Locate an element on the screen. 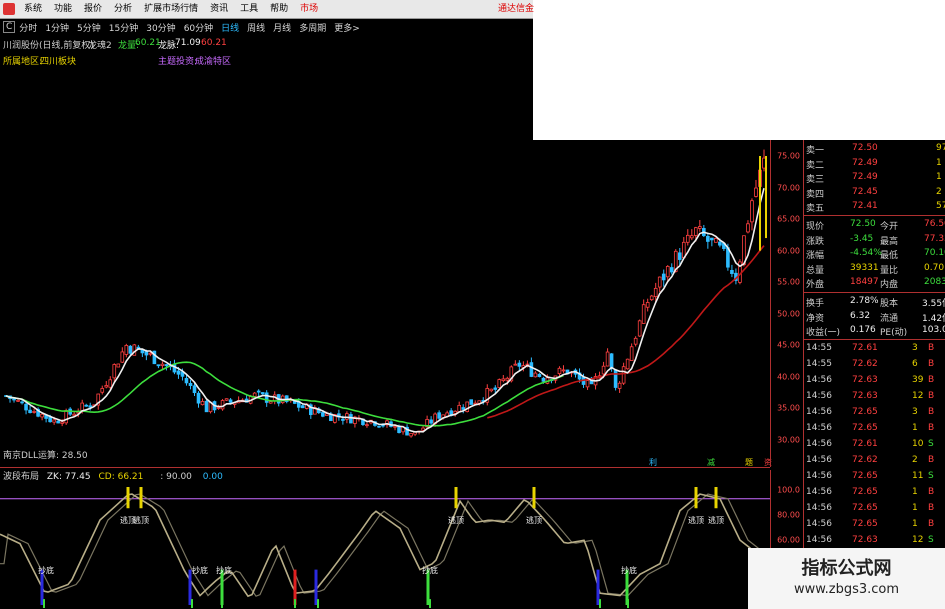 This screenshot has width=945, height=609. site-watermark: 指标公式网 www.zbgs3.com is located at coordinates (846, 578).